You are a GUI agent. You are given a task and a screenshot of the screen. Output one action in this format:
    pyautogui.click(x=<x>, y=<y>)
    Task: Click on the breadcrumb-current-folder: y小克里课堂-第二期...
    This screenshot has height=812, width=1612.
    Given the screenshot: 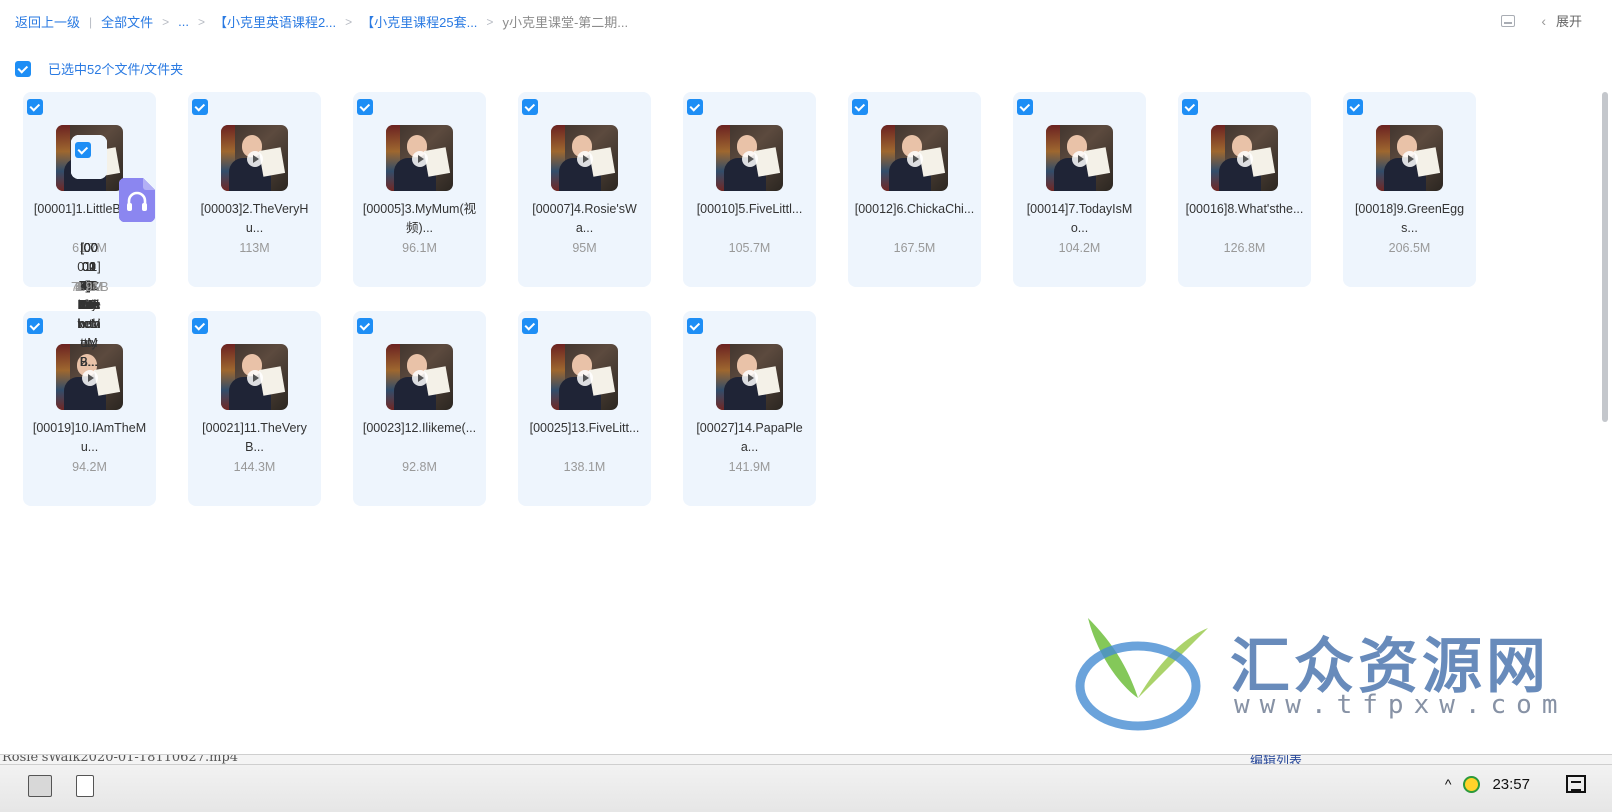 What is the action you would take?
    pyautogui.click(x=565, y=22)
    